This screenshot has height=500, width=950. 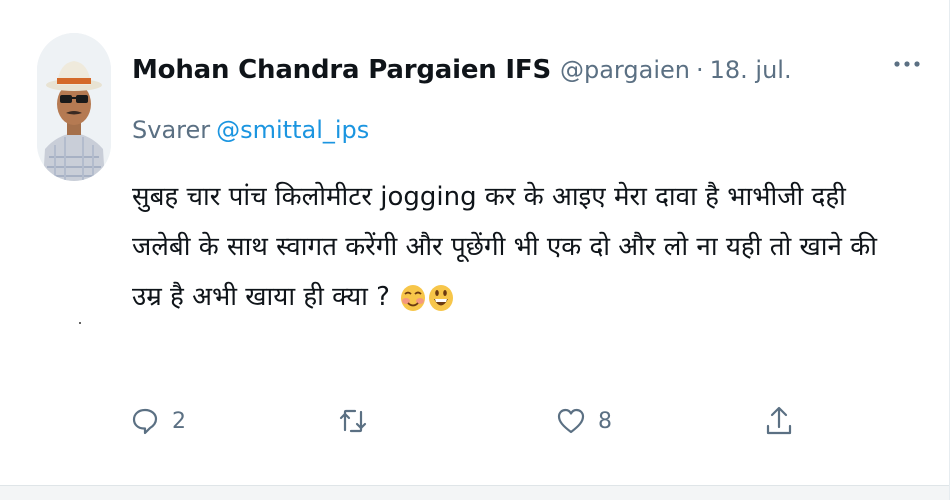 I want to click on avatar, so click(x=74, y=107).